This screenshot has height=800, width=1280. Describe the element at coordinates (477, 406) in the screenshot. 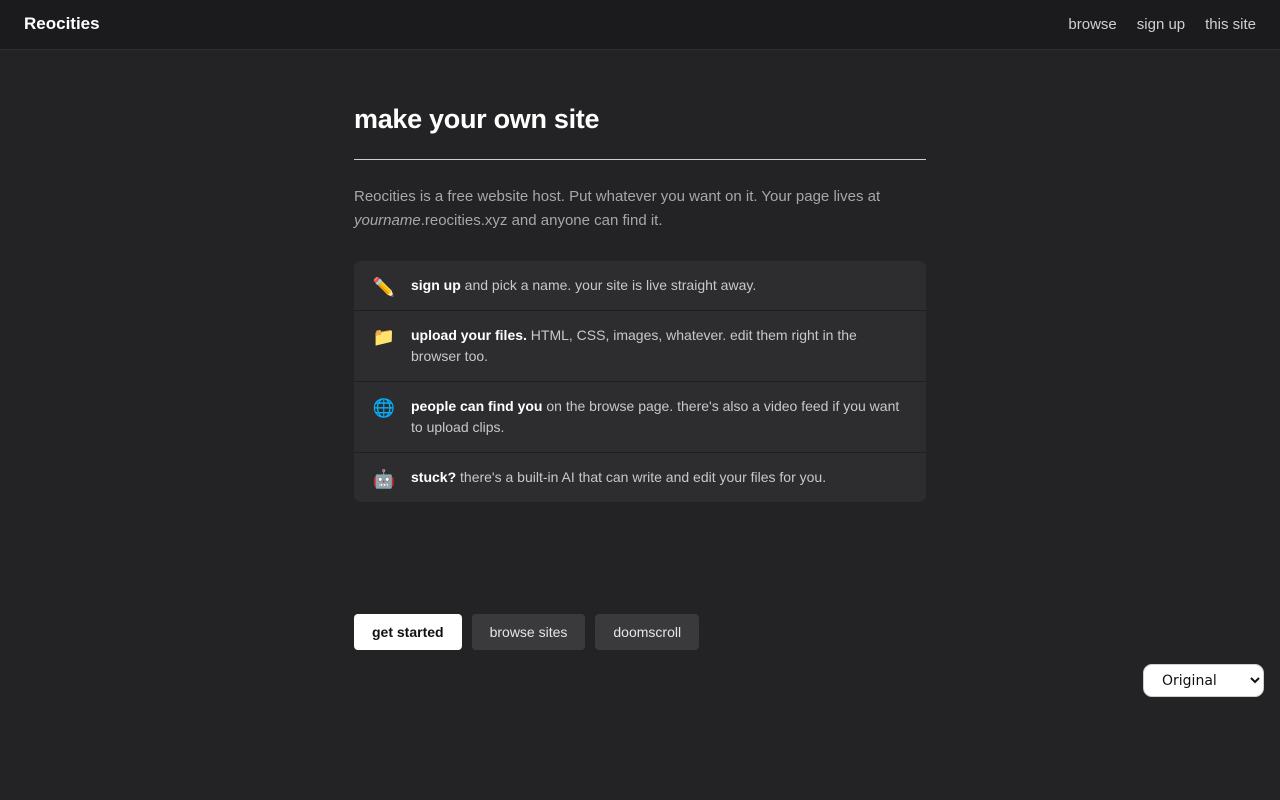

I see `feature-title: people can find you` at that location.